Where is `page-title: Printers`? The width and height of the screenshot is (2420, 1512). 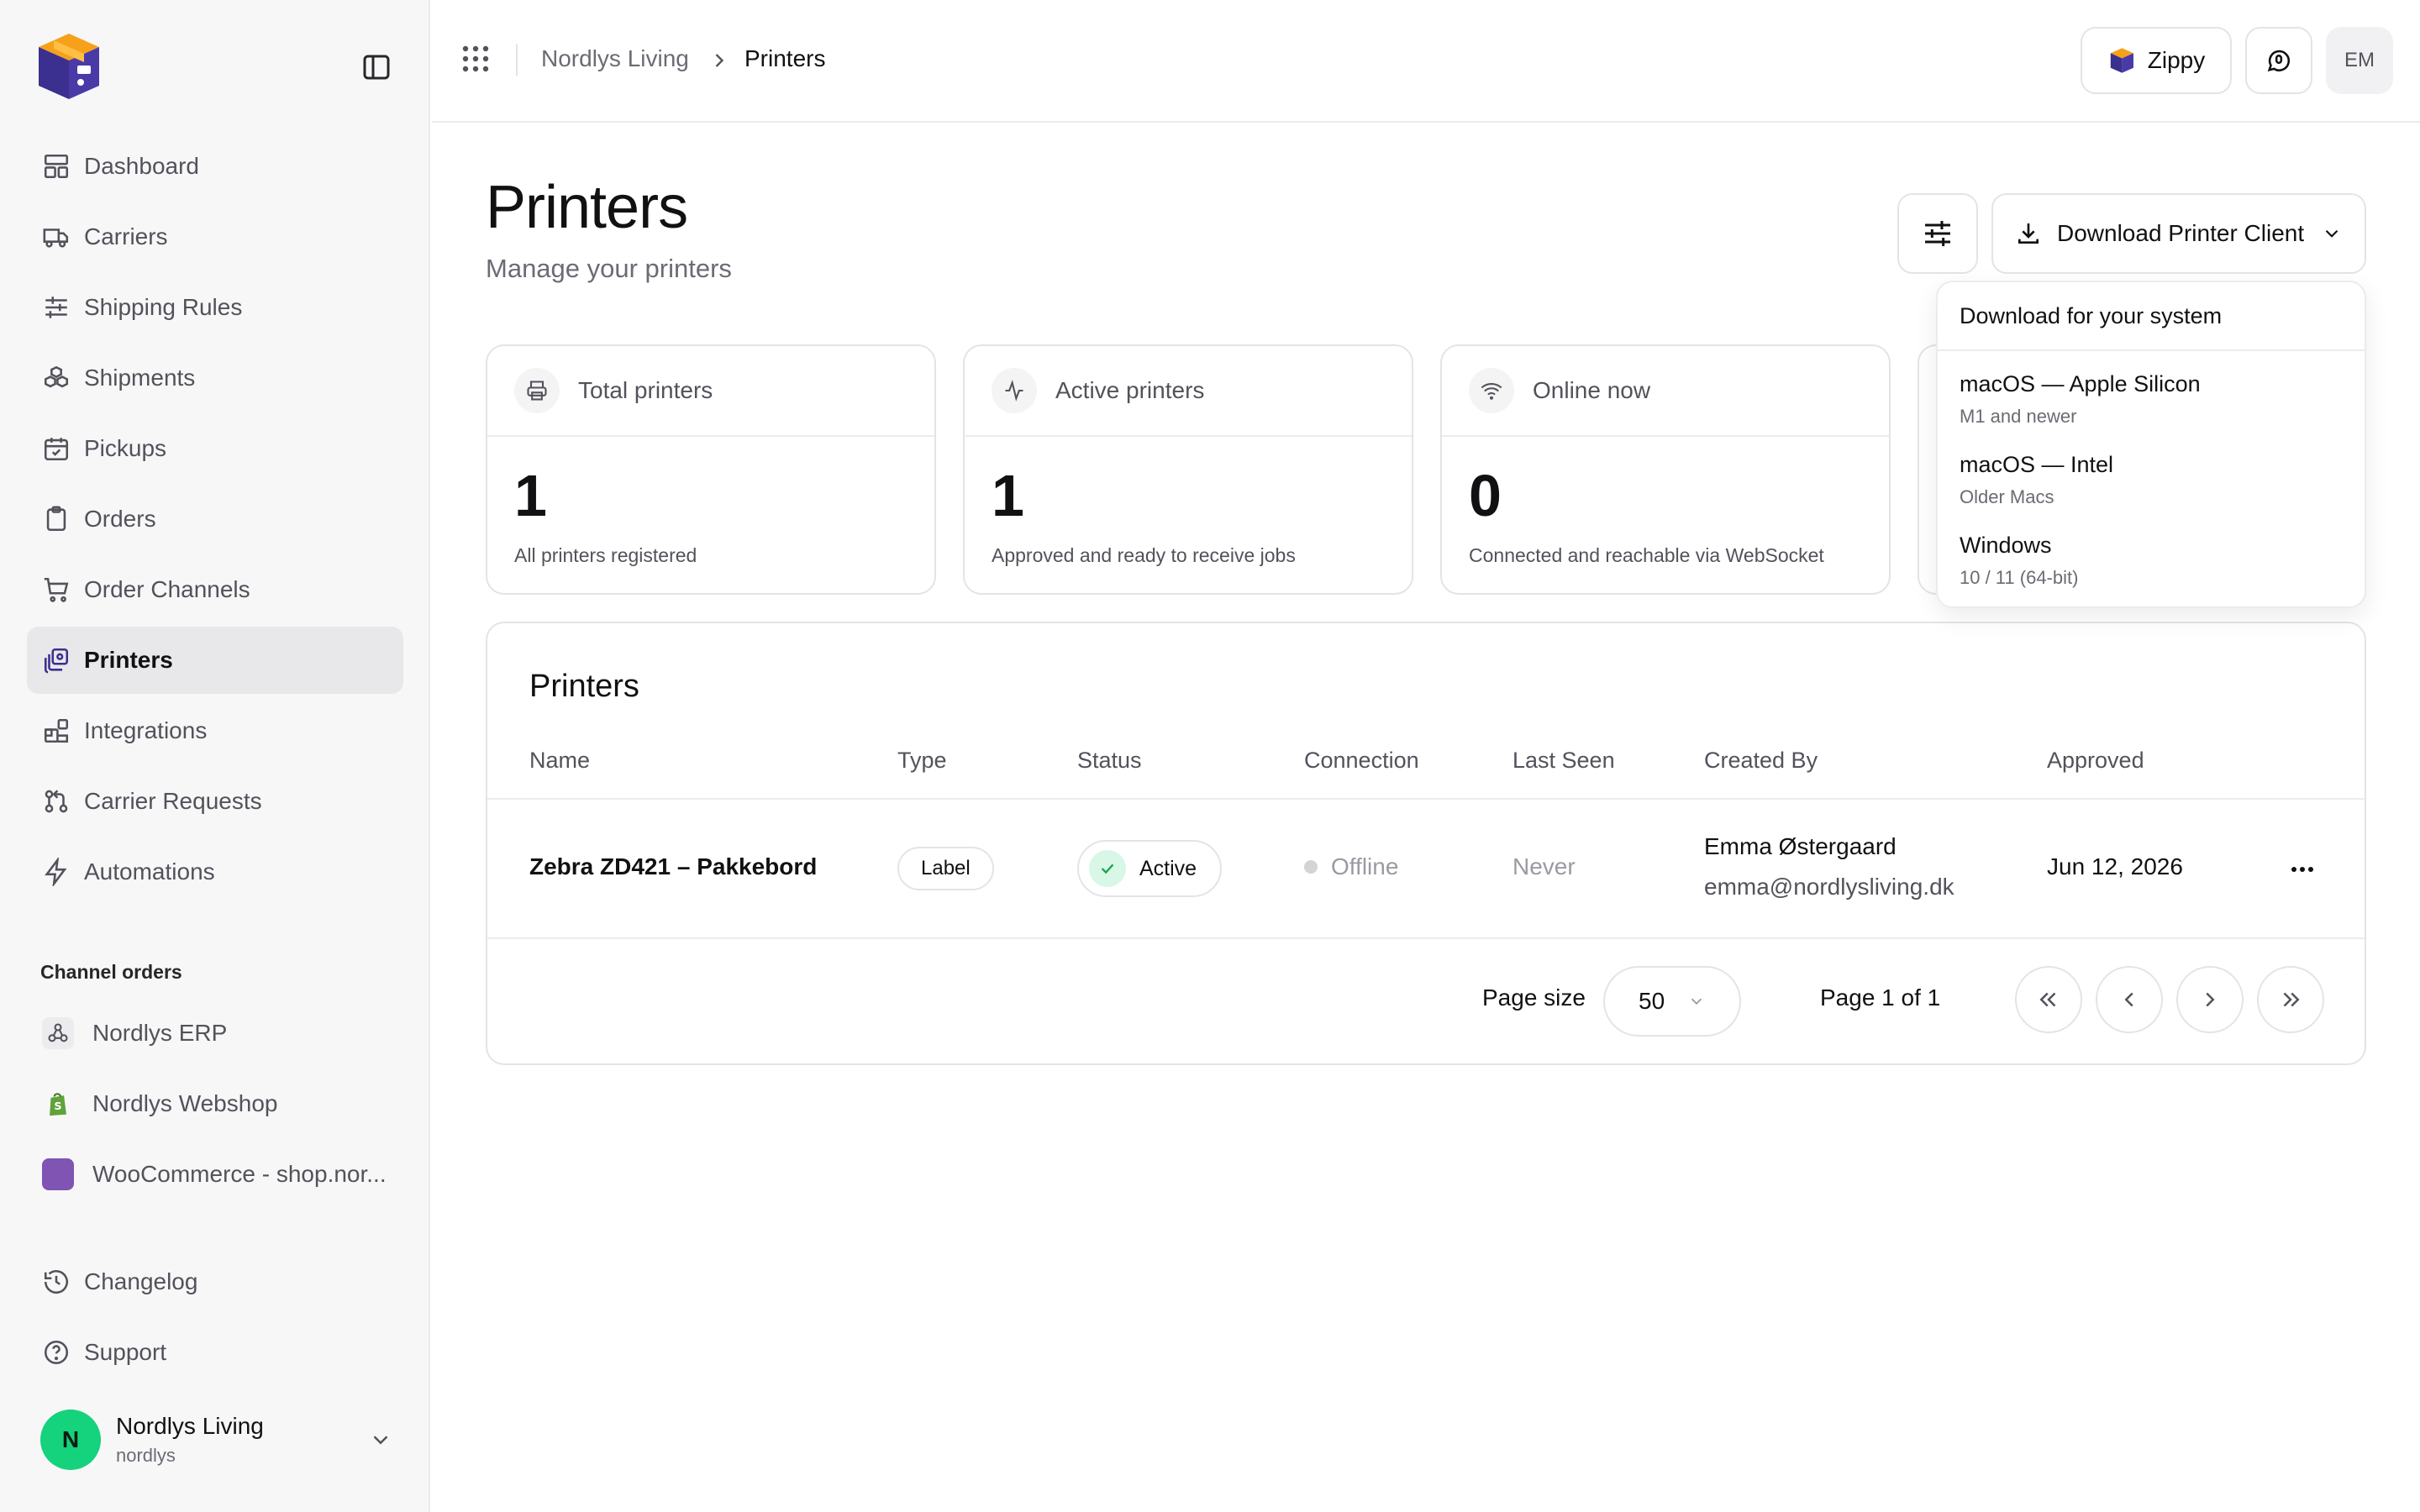 page-title: Printers is located at coordinates (587, 207).